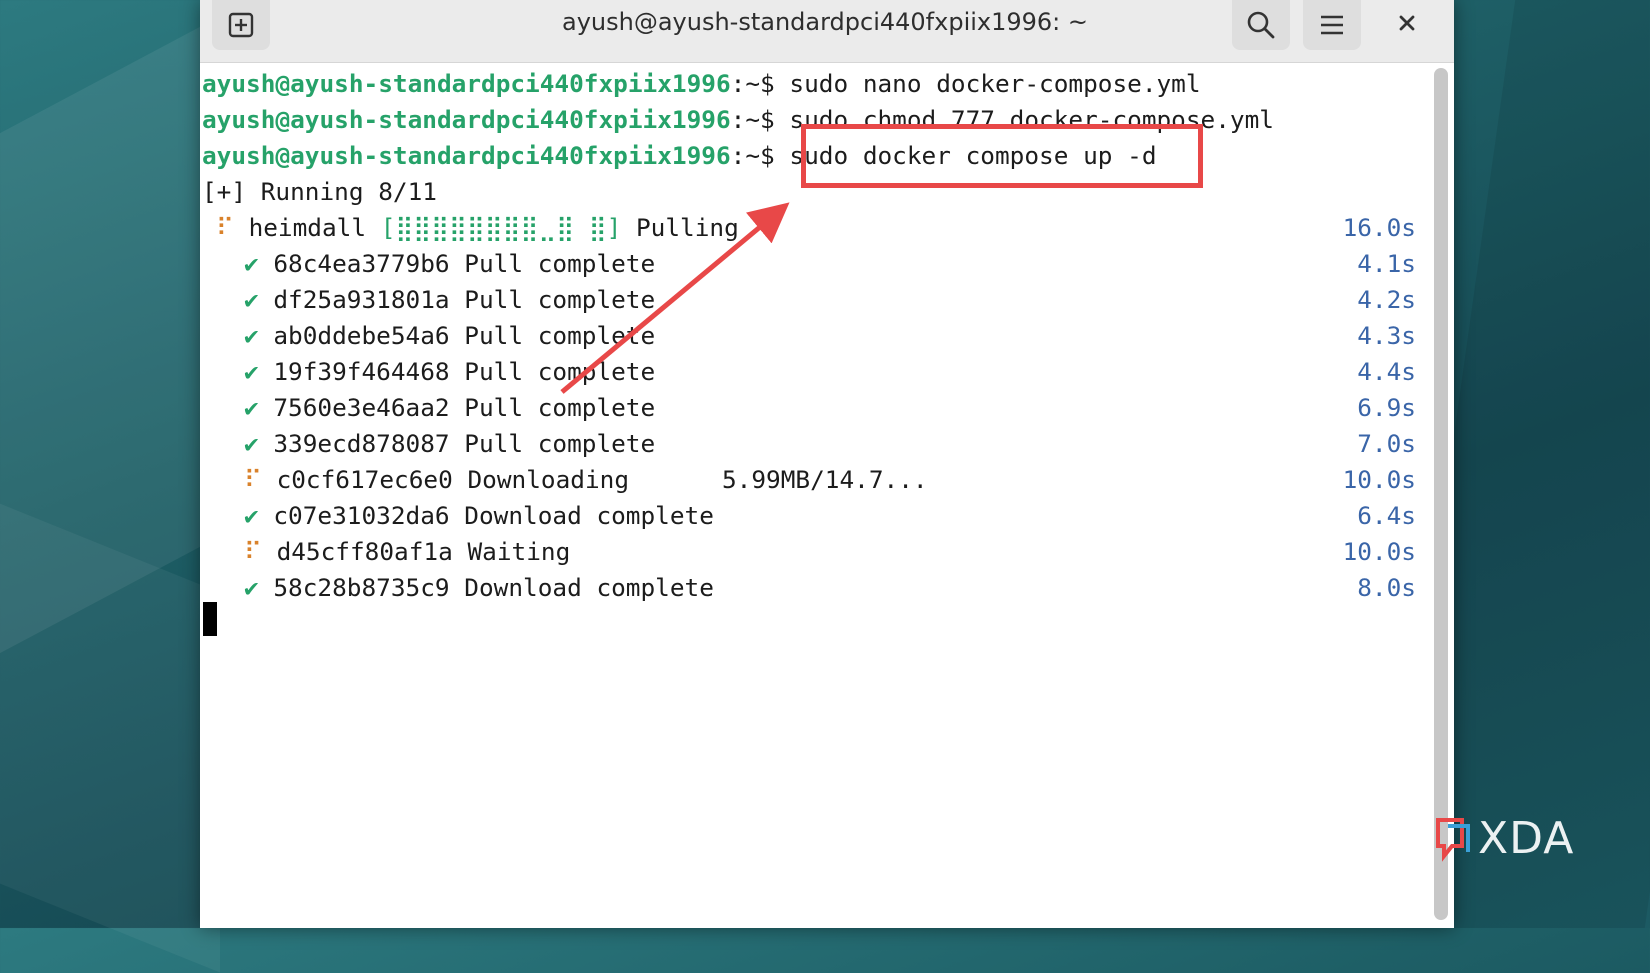  I want to click on close-button, so click(1407, 23).